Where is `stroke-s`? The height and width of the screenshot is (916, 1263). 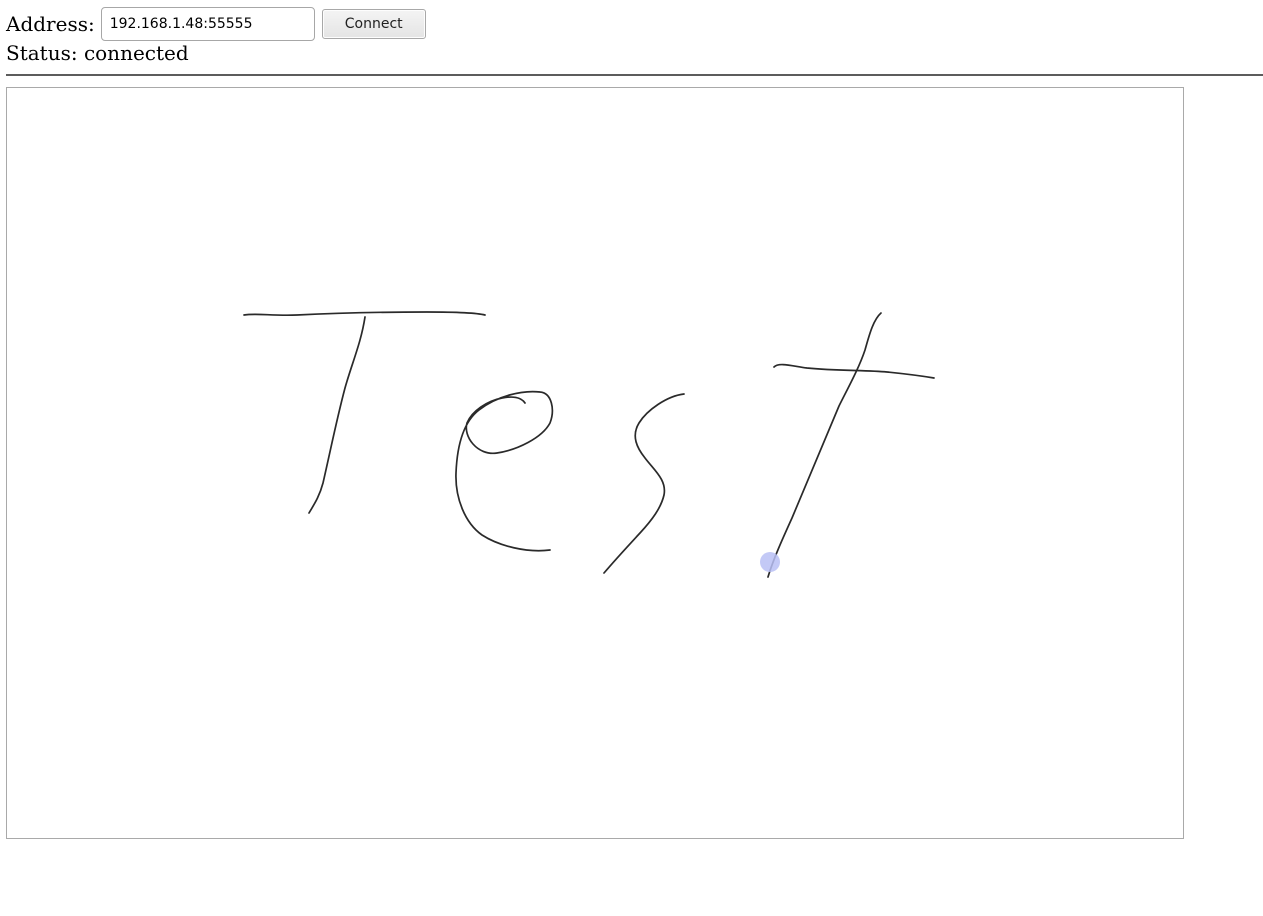
stroke-s is located at coordinates (644, 483).